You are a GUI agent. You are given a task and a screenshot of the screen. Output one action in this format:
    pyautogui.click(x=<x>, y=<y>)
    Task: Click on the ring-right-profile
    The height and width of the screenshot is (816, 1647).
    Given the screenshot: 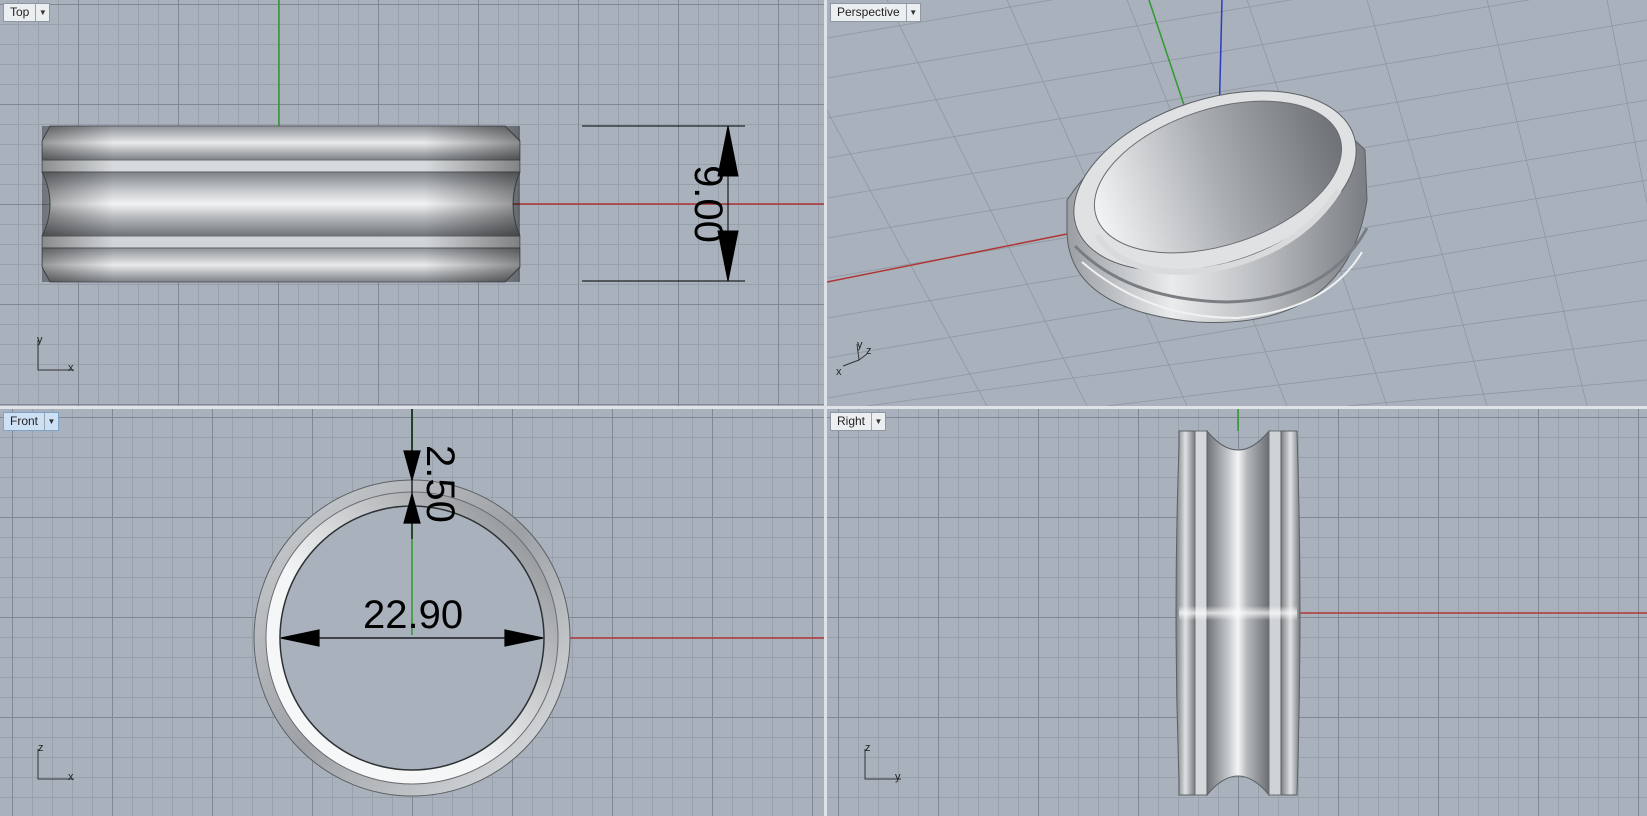 What is the action you would take?
    pyautogui.click(x=1238, y=613)
    